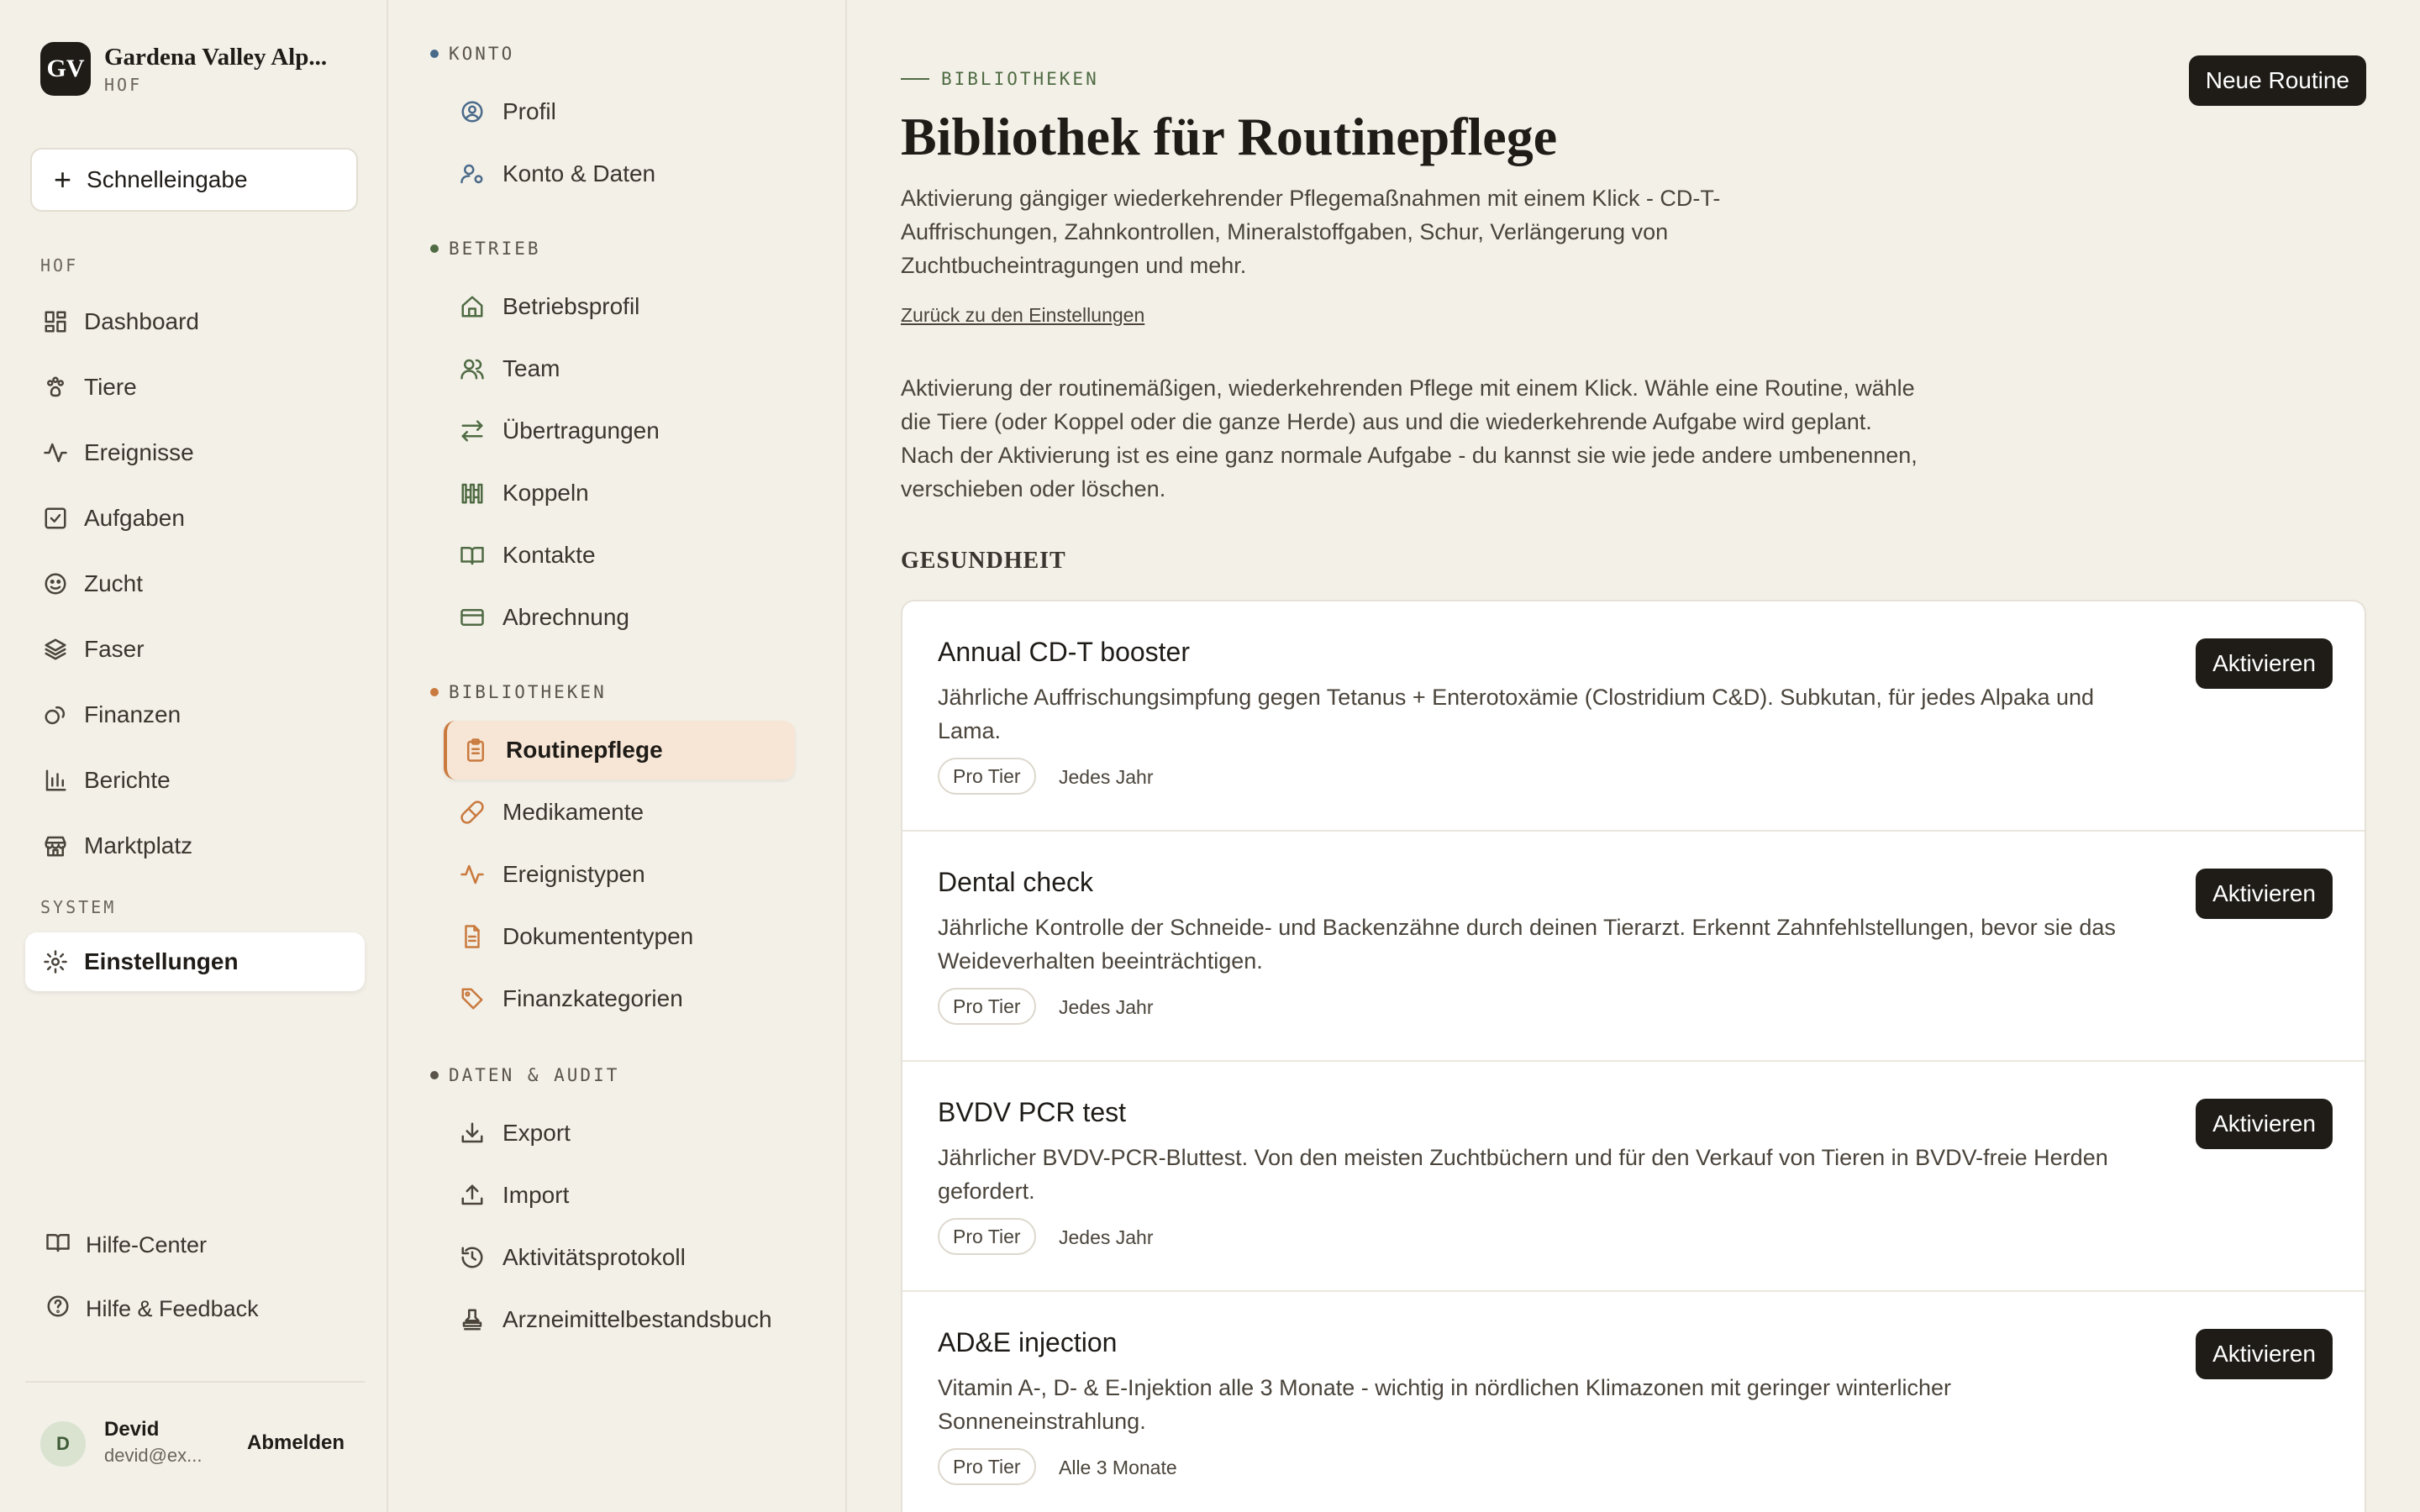 This screenshot has width=2420, height=1512. Describe the element at coordinates (472, 54) in the screenshot. I see `subnav-section-konto: KONTO` at that location.